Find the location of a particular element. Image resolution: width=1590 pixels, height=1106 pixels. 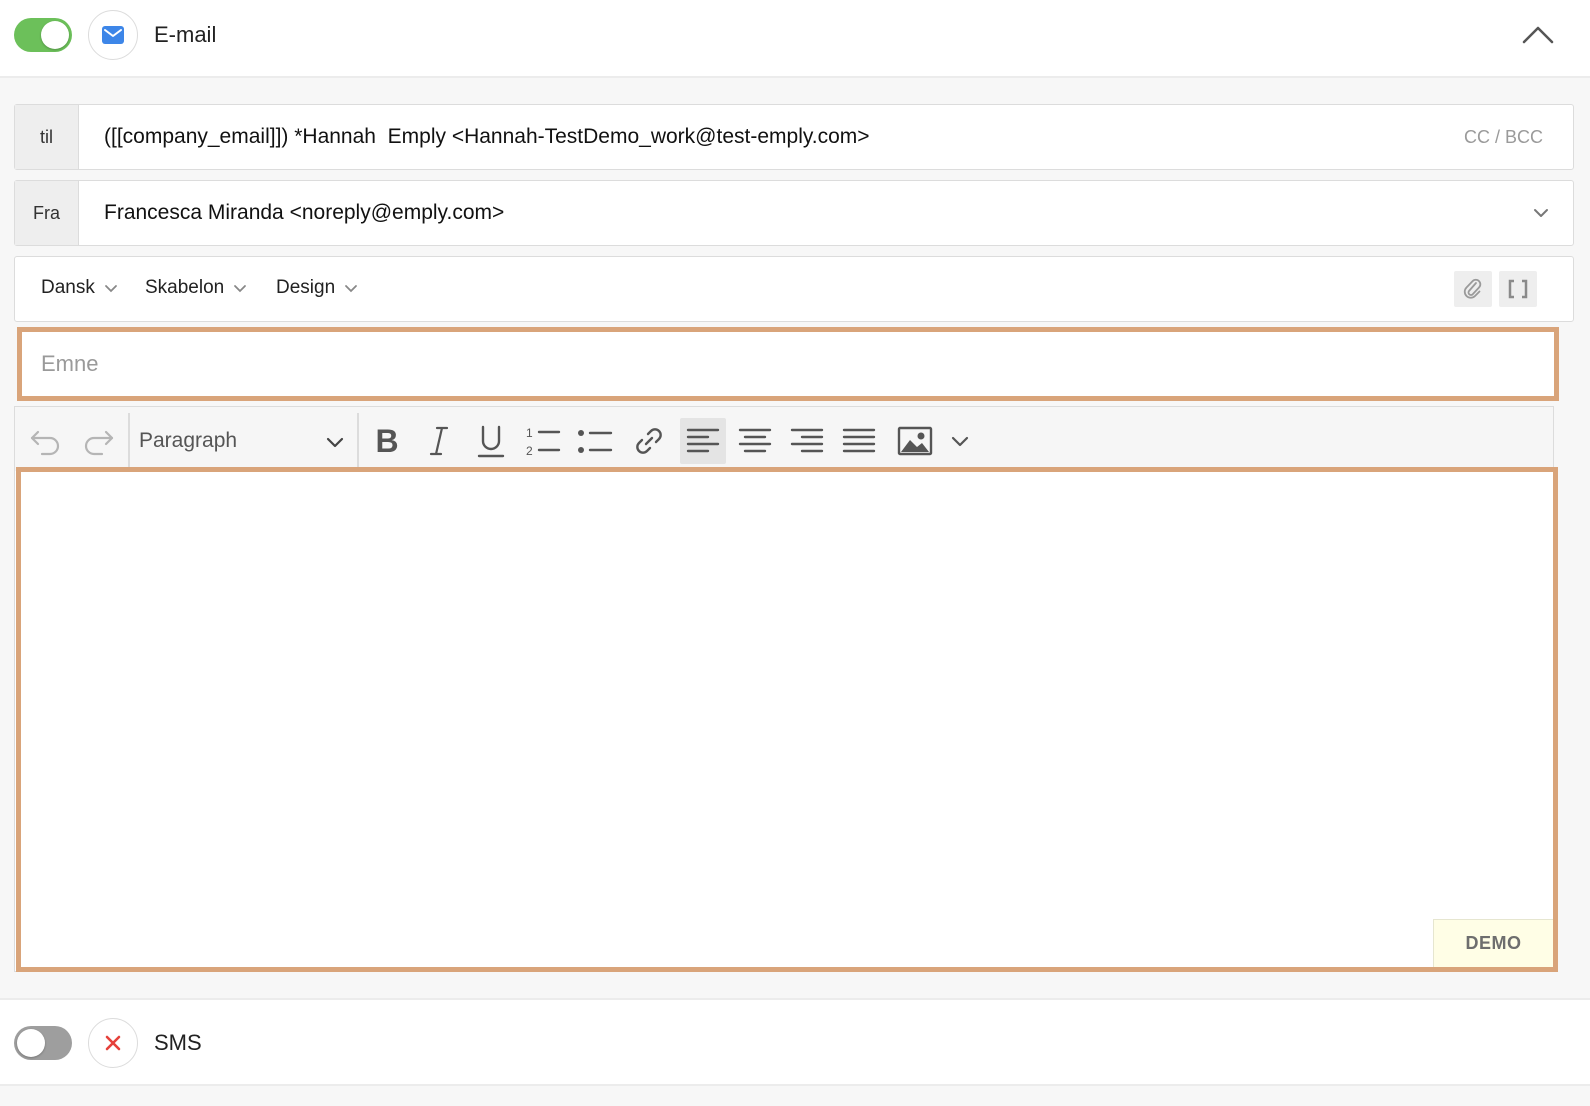

to-label: til is located at coordinates (47, 137).